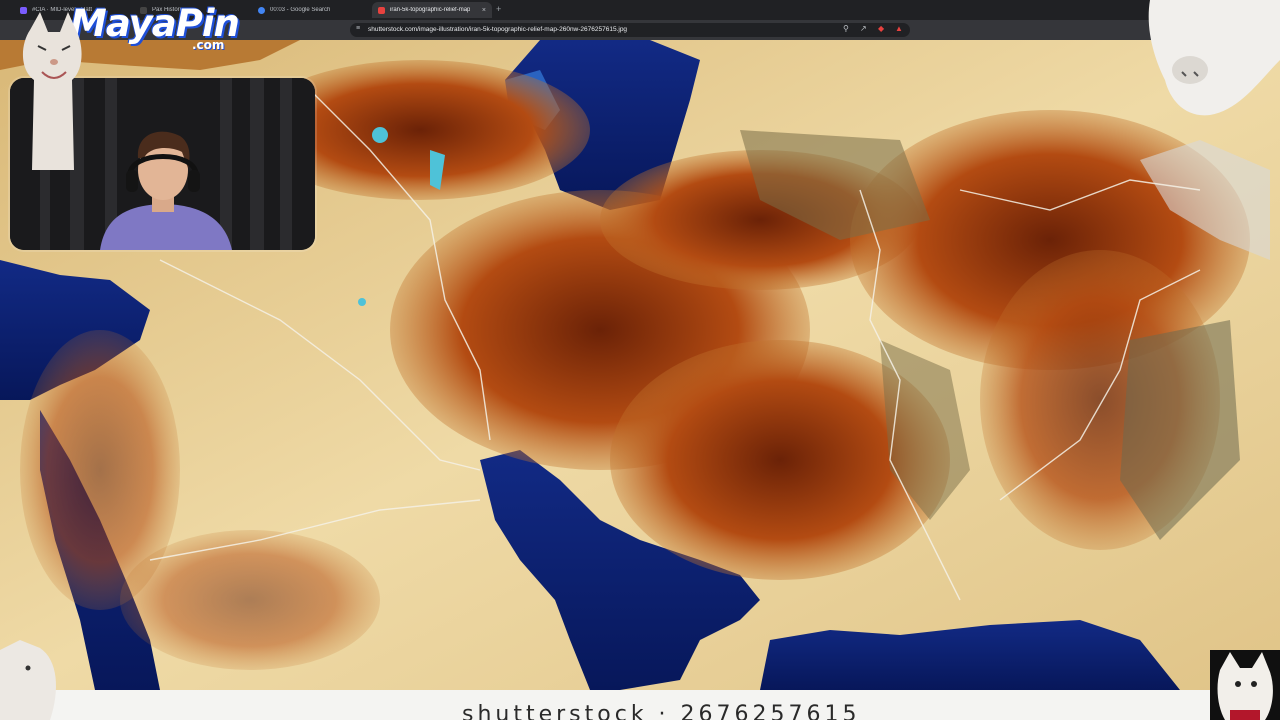 The width and height of the screenshot is (1280, 720). What do you see at coordinates (208, 45) in the screenshot?
I see `logo-subtext: .com` at bounding box center [208, 45].